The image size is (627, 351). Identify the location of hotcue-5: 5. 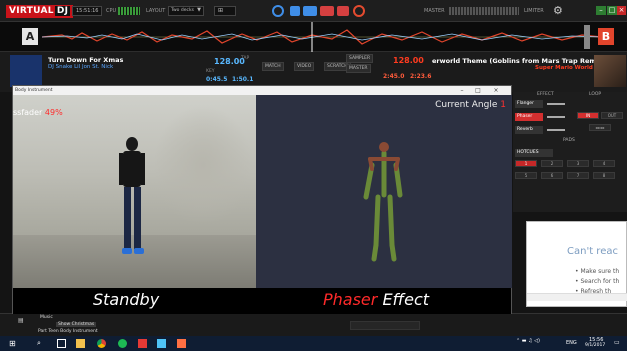
(526, 175).